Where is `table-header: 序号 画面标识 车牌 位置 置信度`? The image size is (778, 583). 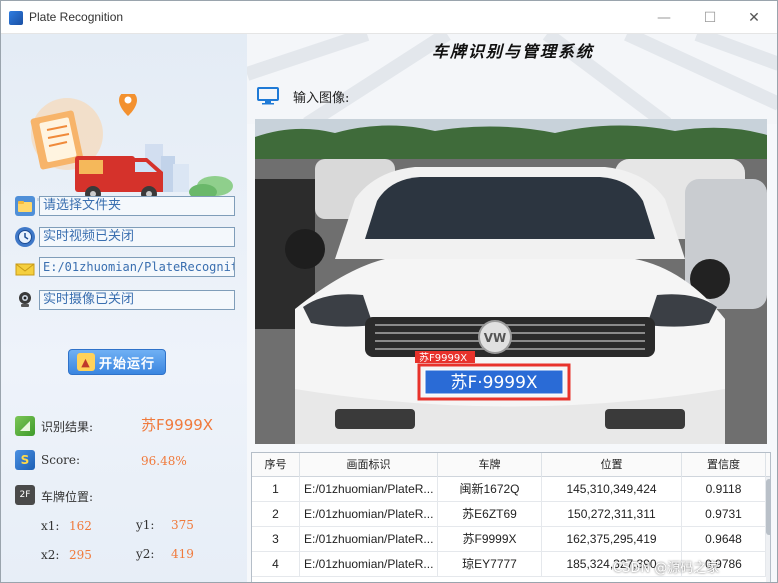
table-header: 序号 画面标识 车牌 位置 置信度 is located at coordinates (511, 465).